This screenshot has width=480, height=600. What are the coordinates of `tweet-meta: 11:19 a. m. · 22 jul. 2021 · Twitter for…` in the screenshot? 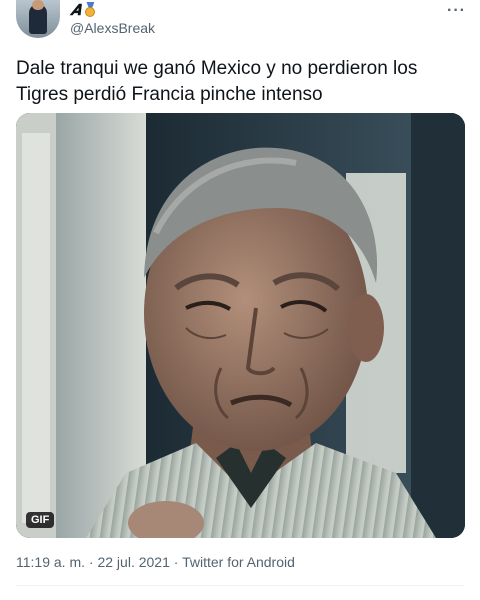 It's located at (155, 562).